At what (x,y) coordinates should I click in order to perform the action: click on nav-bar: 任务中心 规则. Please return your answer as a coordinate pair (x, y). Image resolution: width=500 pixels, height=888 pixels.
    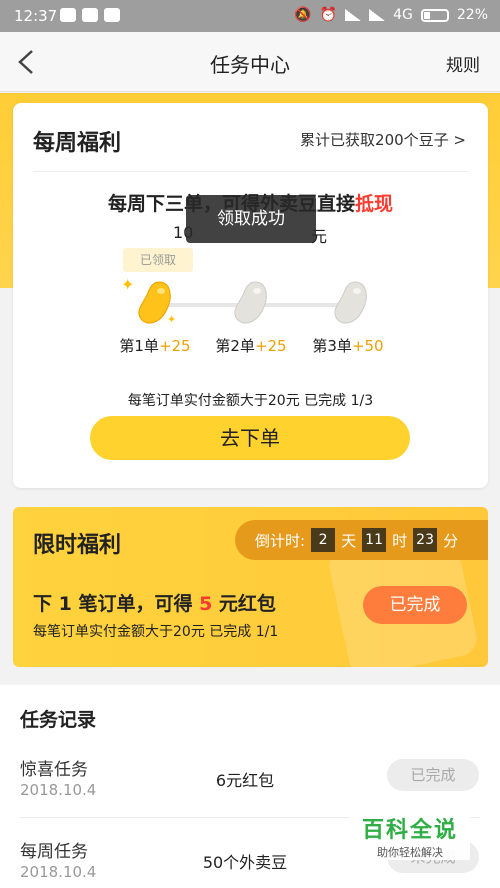
    Looking at the image, I should click on (250, 62).